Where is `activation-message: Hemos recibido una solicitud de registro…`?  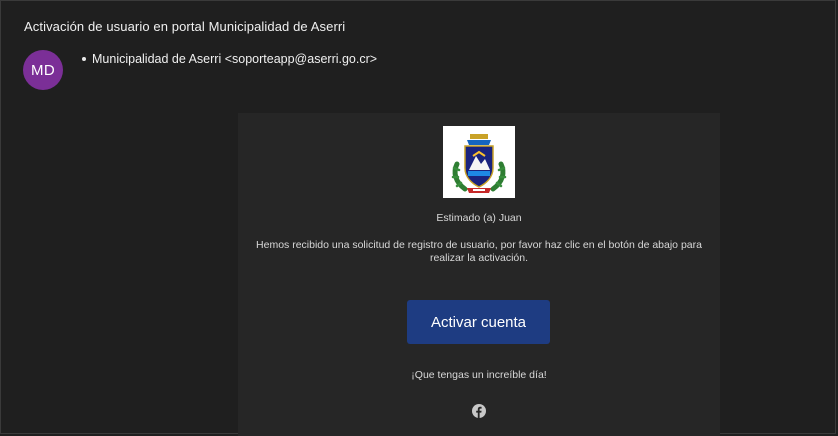
activation-message: Hemos recibido una solicitud de registro… is located at coordinates (479, 251).